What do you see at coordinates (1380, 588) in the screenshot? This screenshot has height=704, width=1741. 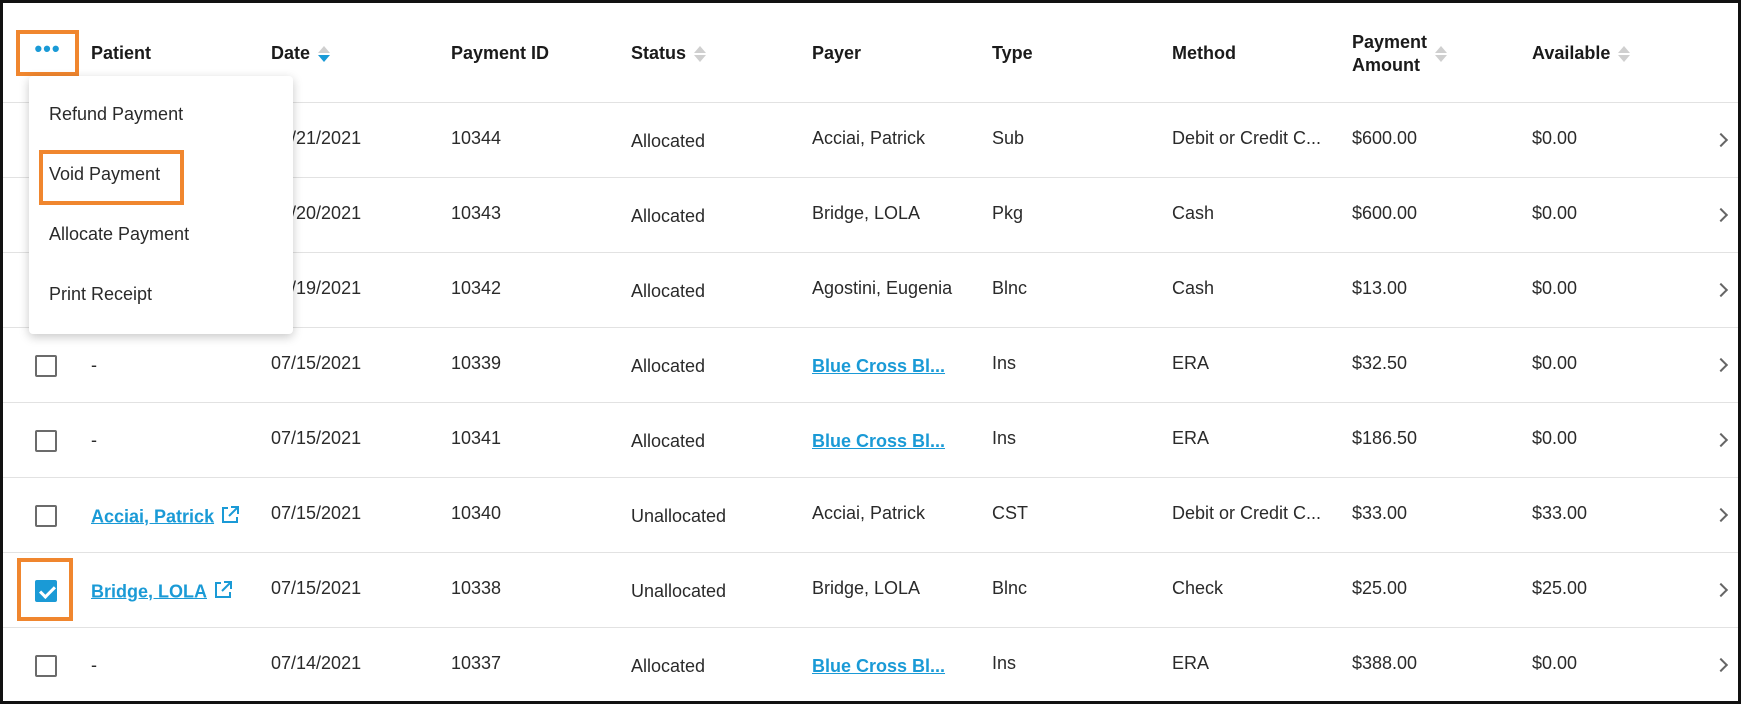 I see `row-amount: $25.00` at bounding box center [1380, 588].